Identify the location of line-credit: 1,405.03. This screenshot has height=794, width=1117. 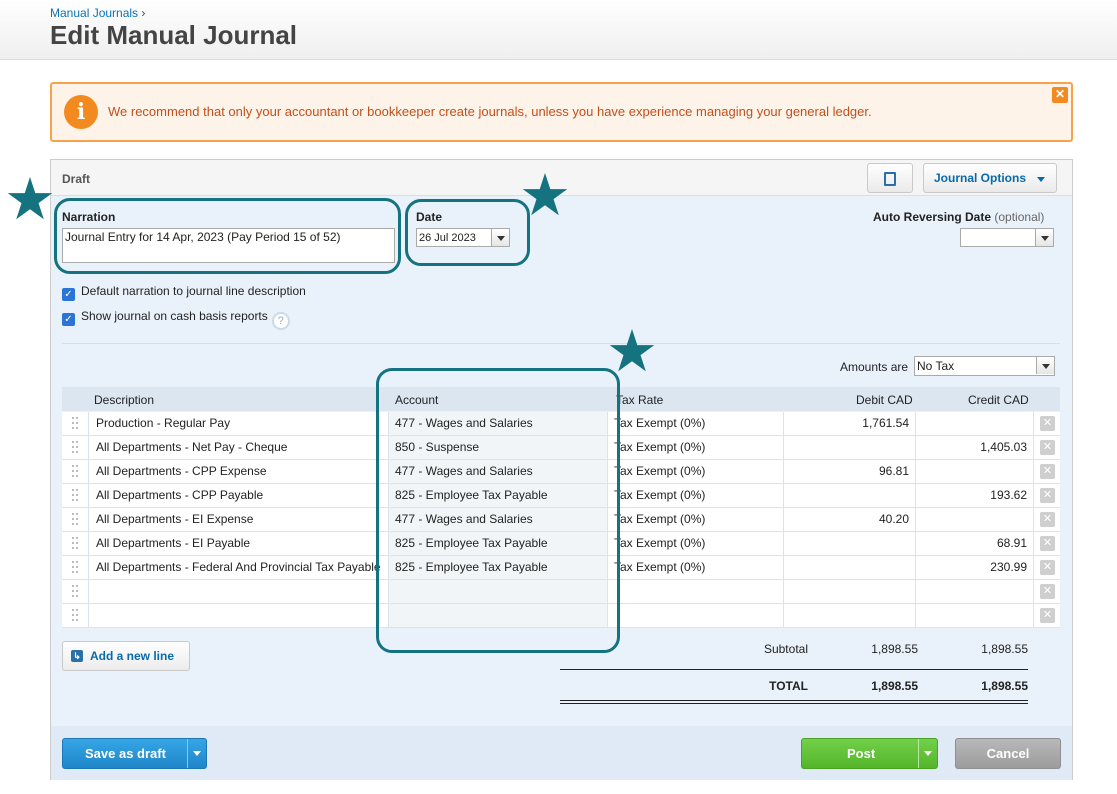
(975, 447).